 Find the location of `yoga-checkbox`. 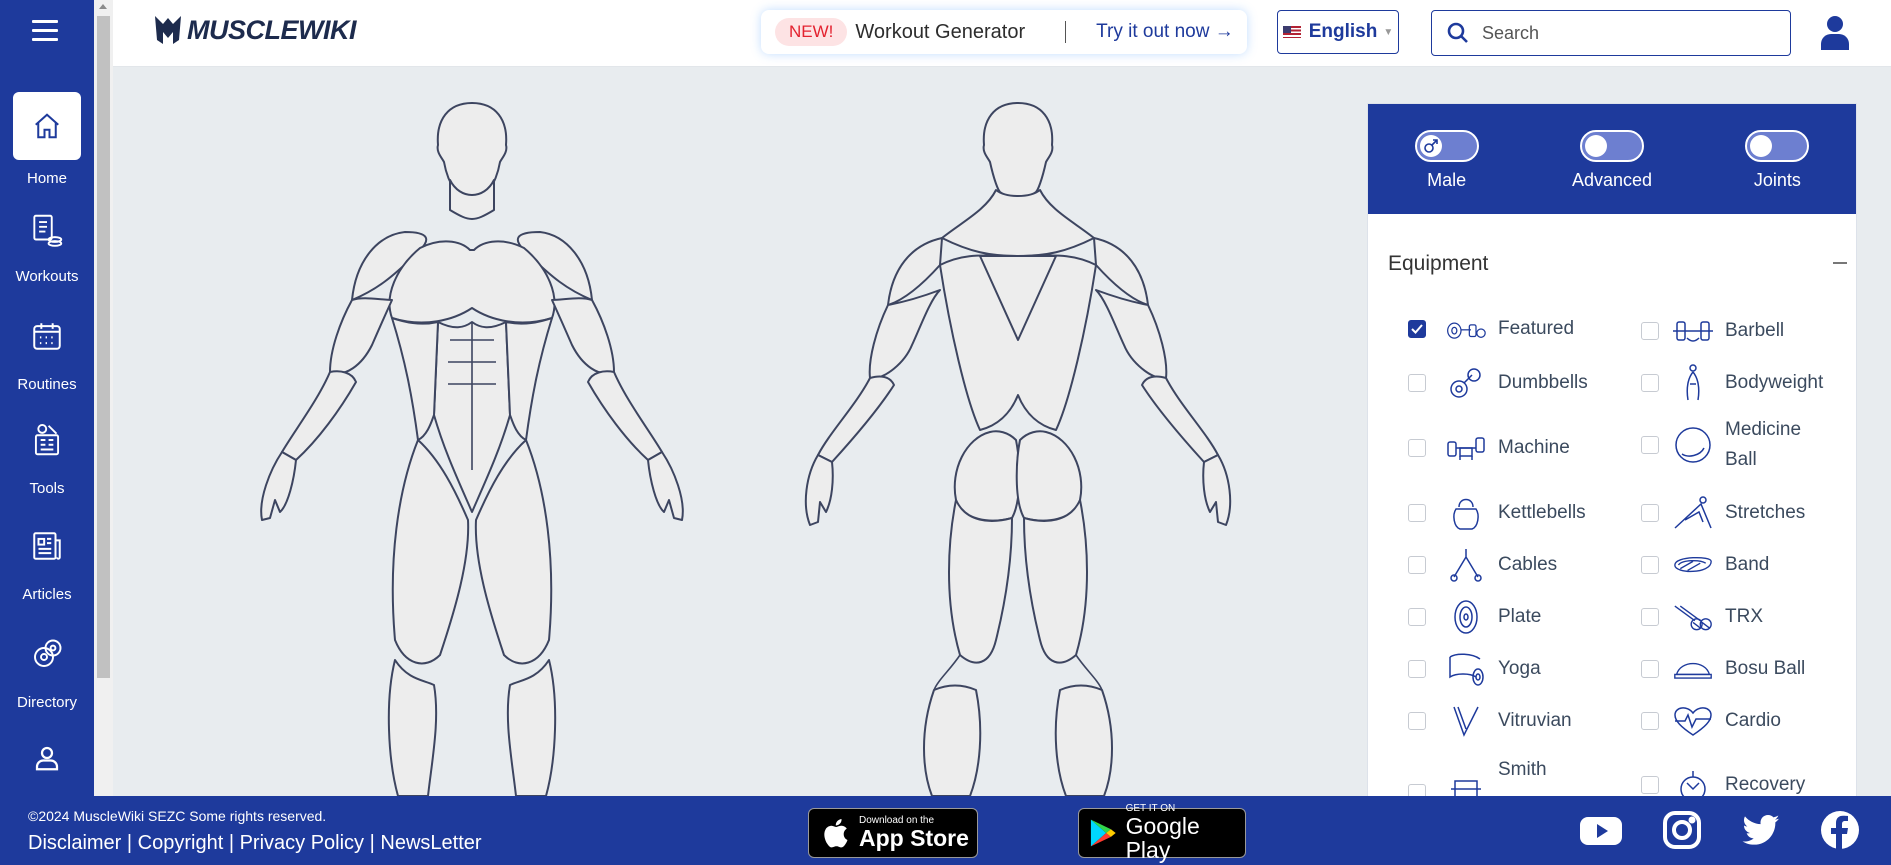

yoga-checkbox is located at coordinates (1417, 669).